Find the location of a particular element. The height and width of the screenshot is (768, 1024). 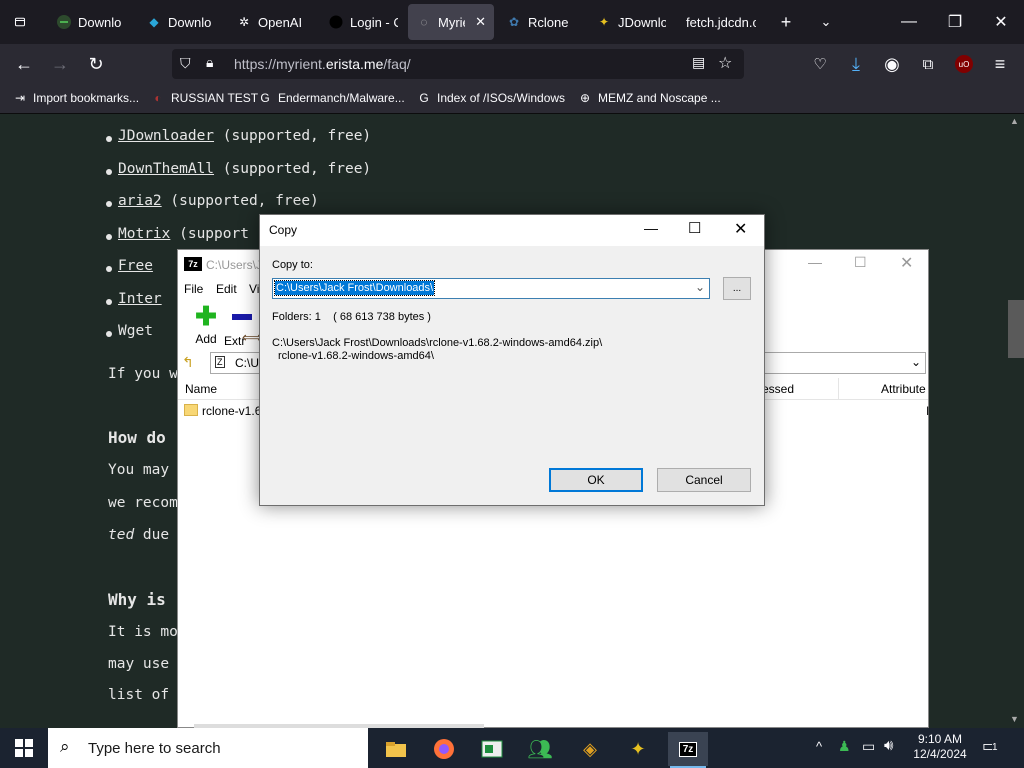

copy-to-combobox: C:\Users\Jack Frost\Downloads\ ⌄ is located at coordinates (491, 288).